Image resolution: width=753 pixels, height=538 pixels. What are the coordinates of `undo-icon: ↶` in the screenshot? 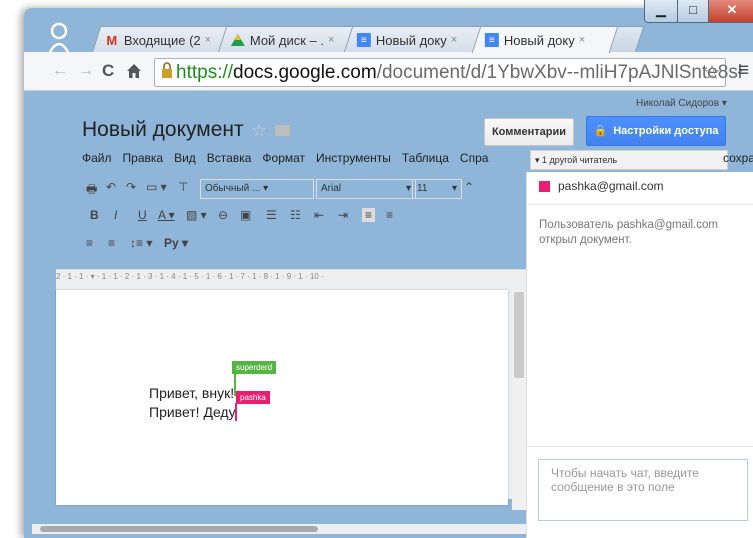 It's located at (111, 187).